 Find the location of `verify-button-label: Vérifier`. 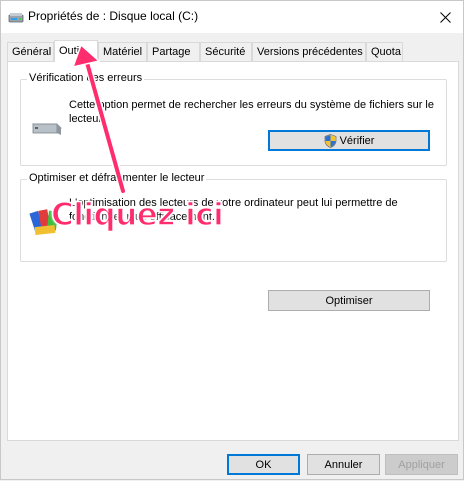

verify-button-label: Vérifier is located at coordinates (357, 140).